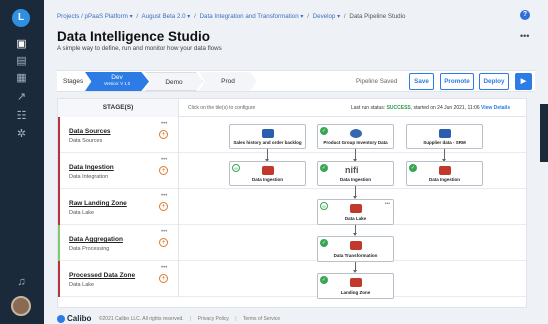 The image size is (548, 324). Describe the element at coordinates (21, 97) in the screenshot. I see `chart-icon: ↗` at that location.